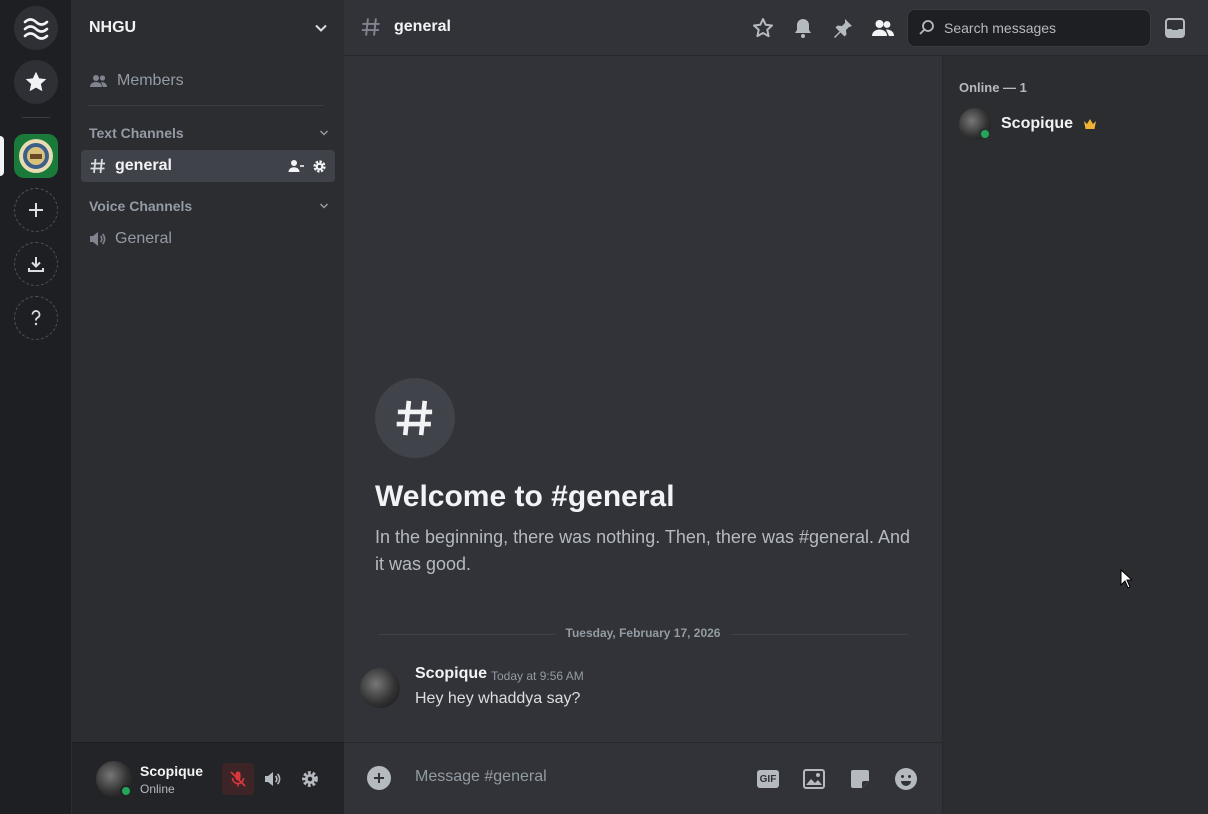  I want to click on notifications-button, so click(803, 28).